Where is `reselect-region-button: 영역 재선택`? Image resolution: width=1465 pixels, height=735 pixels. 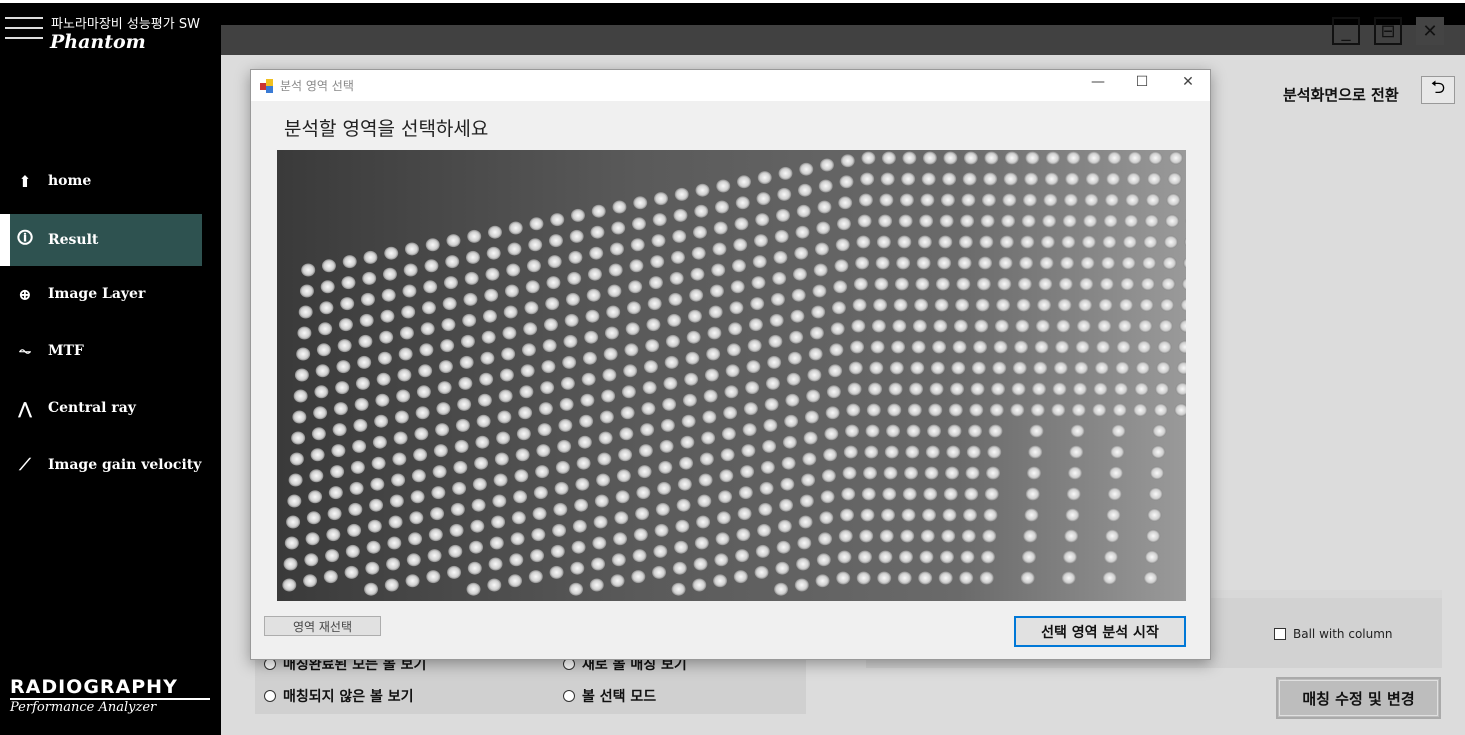
reselect-region-button: 영역 재선택 is located at coordinates (322, 626).